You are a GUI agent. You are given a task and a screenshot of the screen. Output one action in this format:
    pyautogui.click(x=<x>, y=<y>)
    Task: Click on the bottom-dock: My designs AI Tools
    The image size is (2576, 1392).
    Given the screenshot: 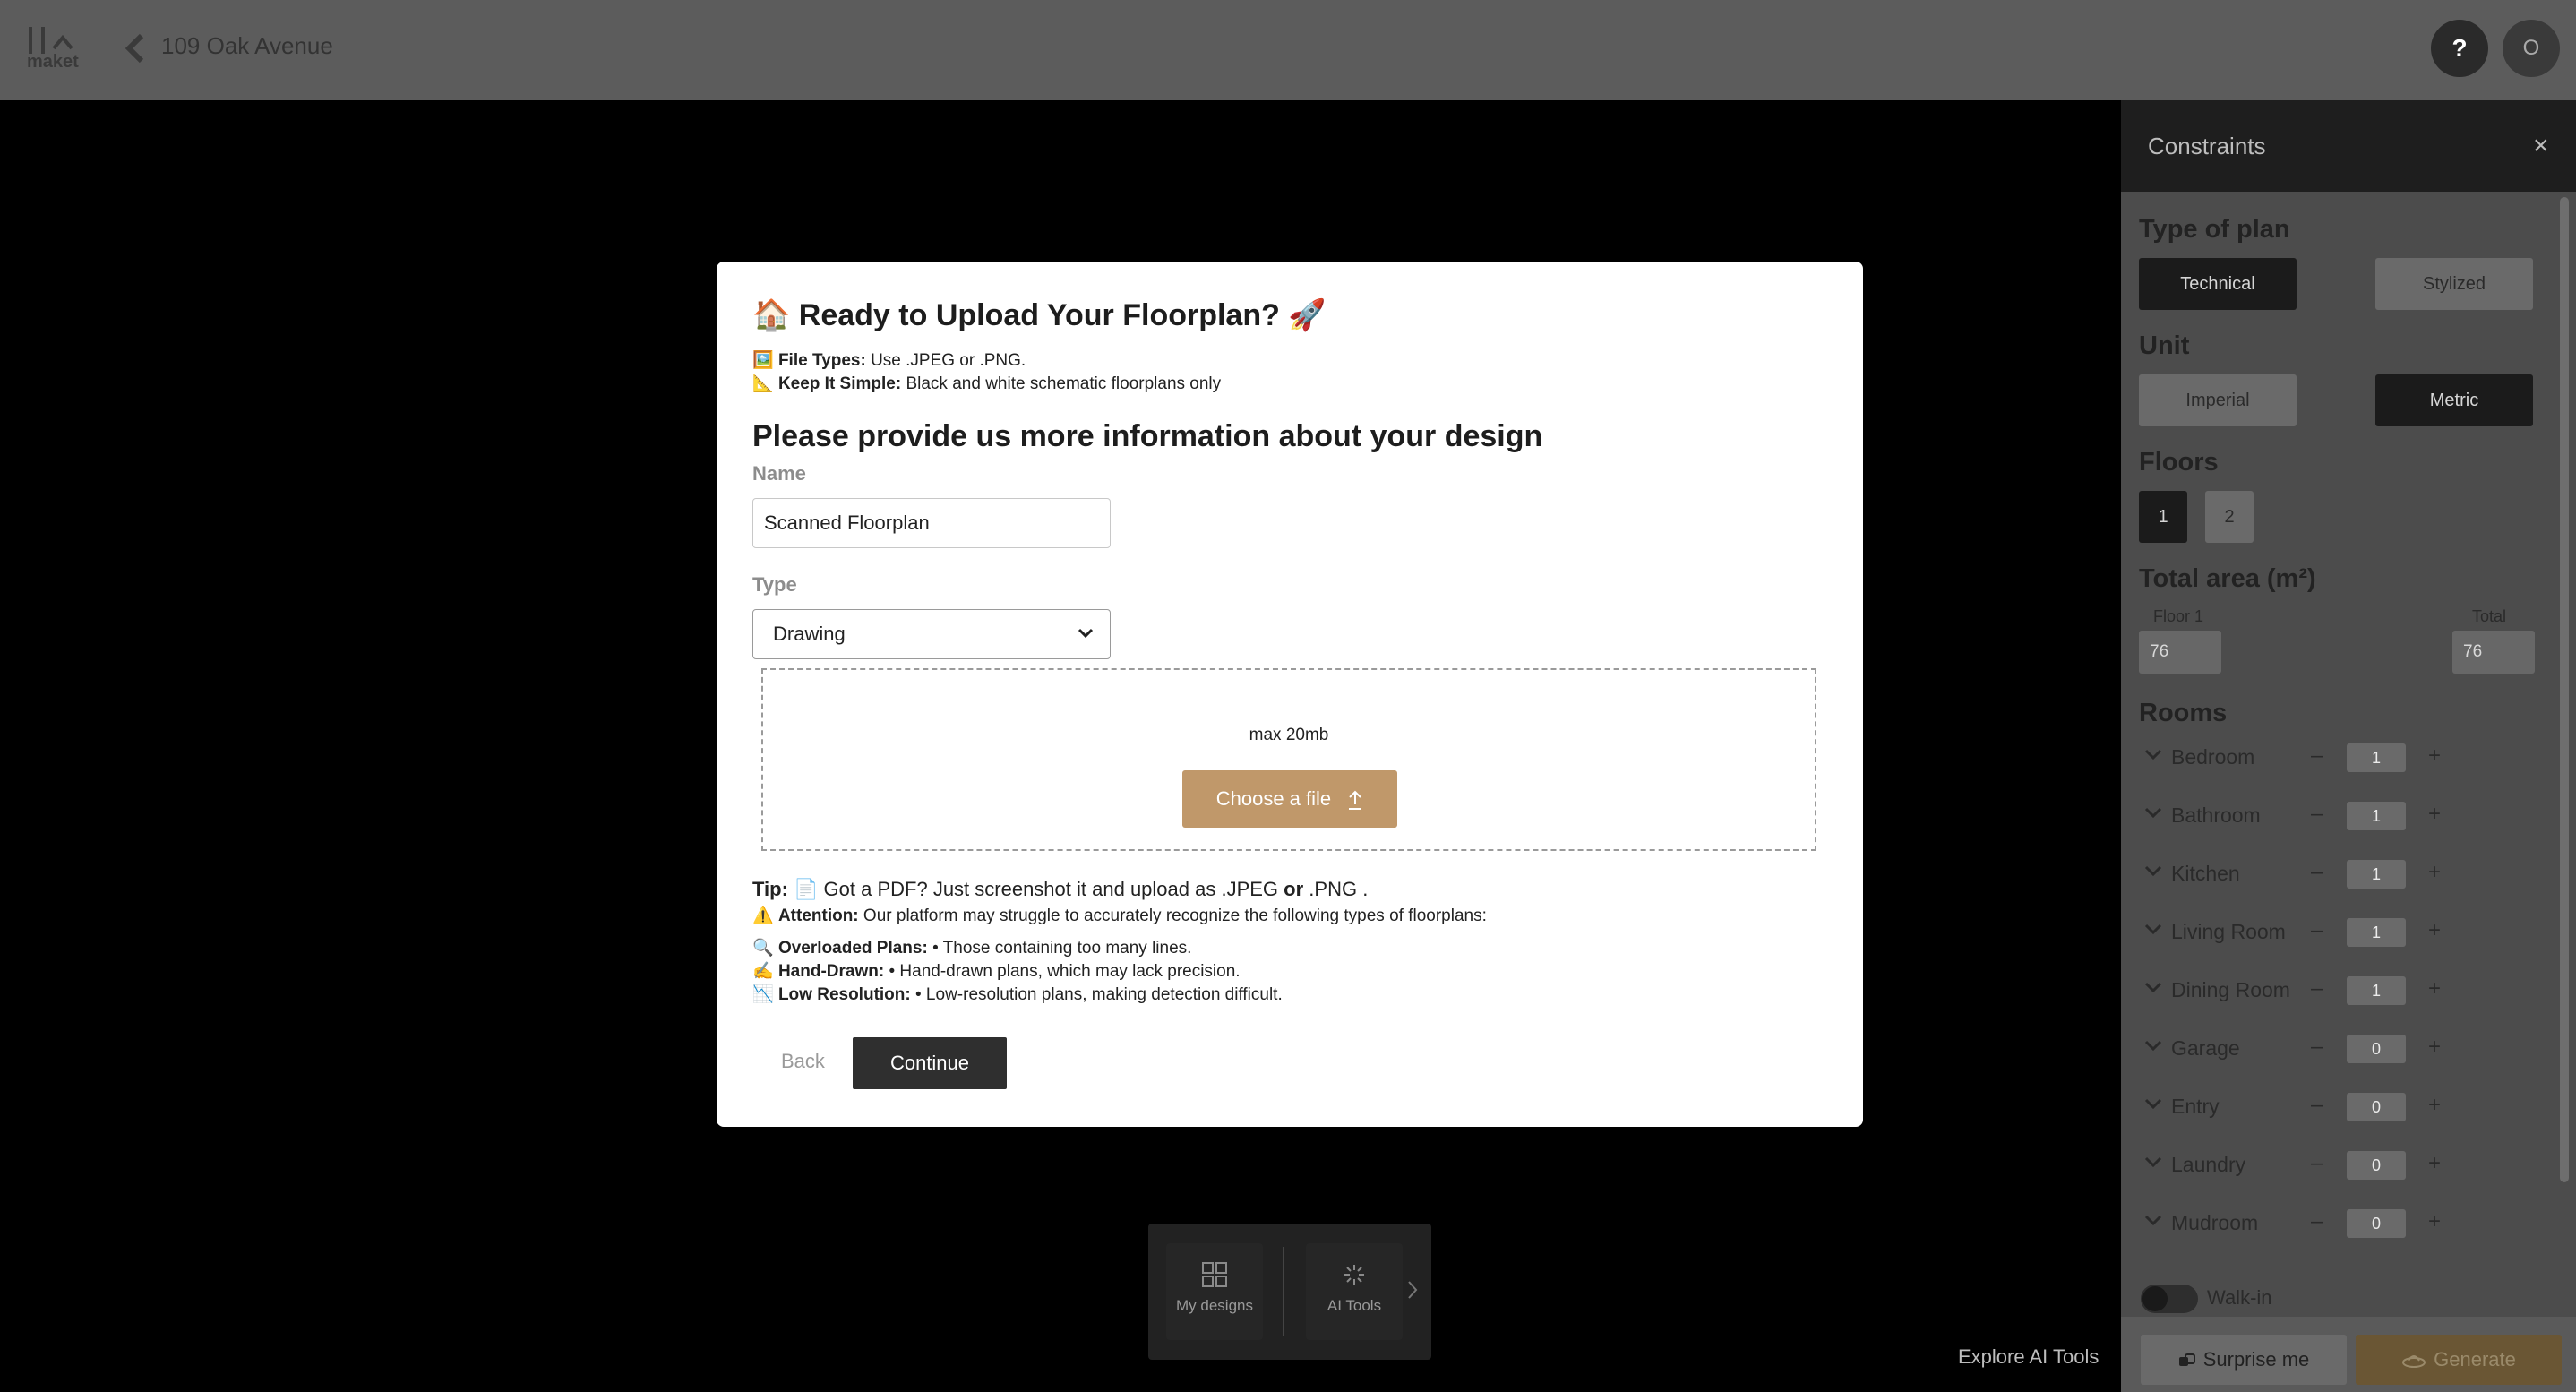 What is the action you would take?
    pyautogui.click(x=1289, y=1292)
    